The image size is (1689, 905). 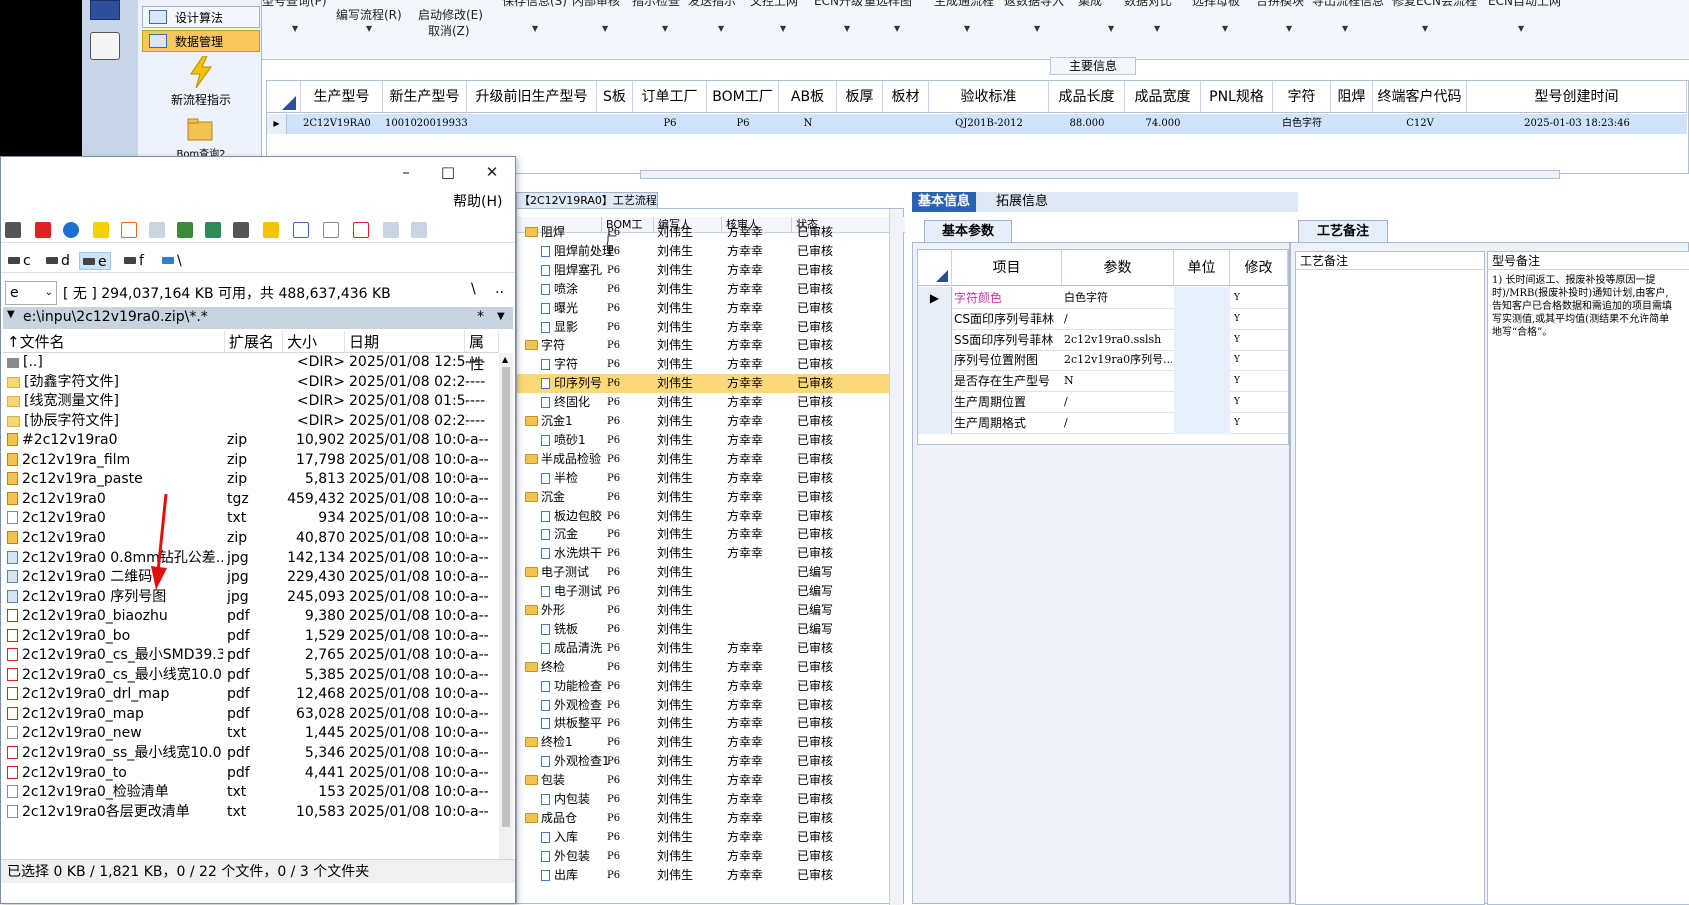 I want to click on toolbar-button-11: 返数据导入, so click(x=1034, y=4).